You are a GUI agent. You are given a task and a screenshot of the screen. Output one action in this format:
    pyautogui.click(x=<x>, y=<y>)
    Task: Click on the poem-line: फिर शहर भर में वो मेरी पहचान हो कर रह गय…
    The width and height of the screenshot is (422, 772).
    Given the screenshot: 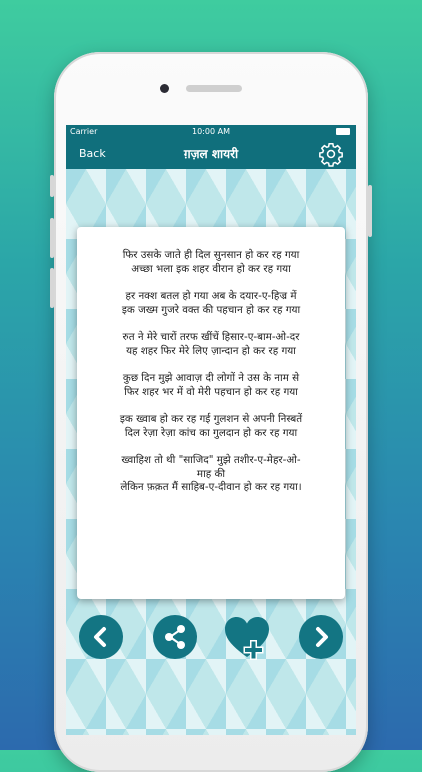 What is the action you would take?
    pyautogui.click(x=211, y=391)
    